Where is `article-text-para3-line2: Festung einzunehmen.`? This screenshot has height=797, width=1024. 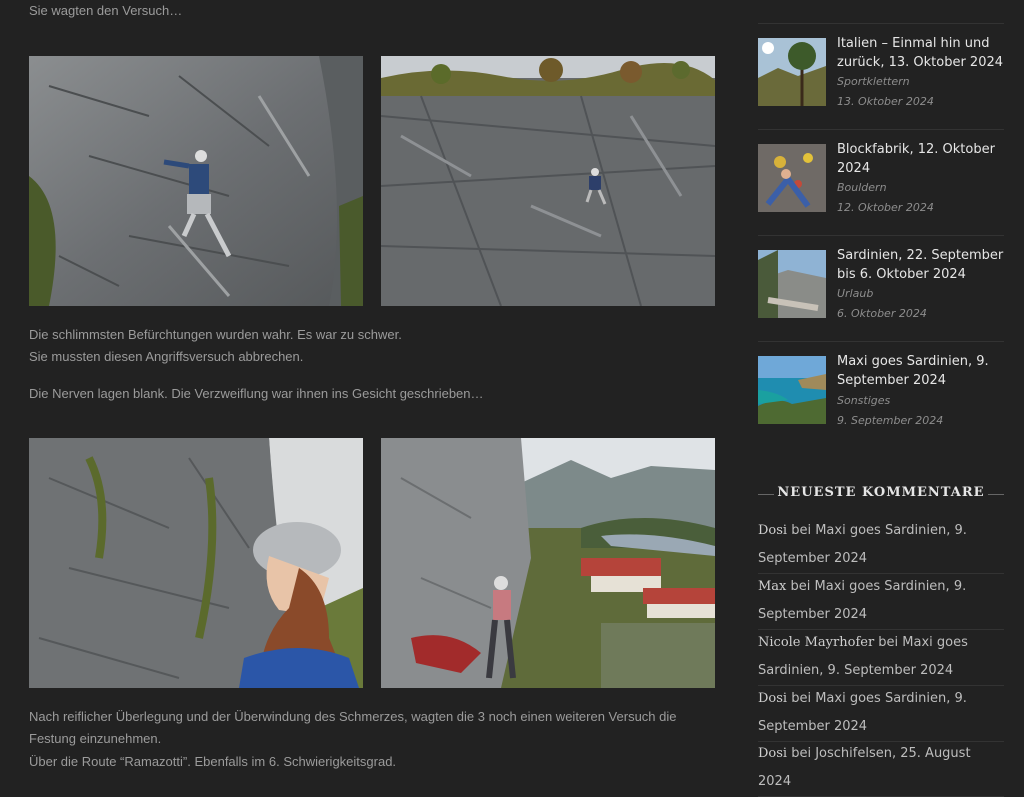
article-text-para3-line2: Festung einzunehmen. is located at coordinates (95, 738).